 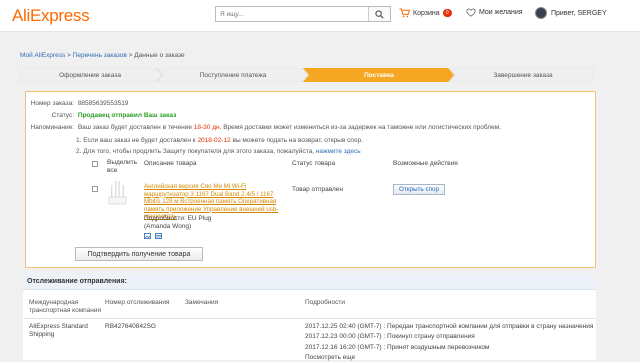 I want to click on reminder-label: Напоминание:, so click(x=52, y=127).